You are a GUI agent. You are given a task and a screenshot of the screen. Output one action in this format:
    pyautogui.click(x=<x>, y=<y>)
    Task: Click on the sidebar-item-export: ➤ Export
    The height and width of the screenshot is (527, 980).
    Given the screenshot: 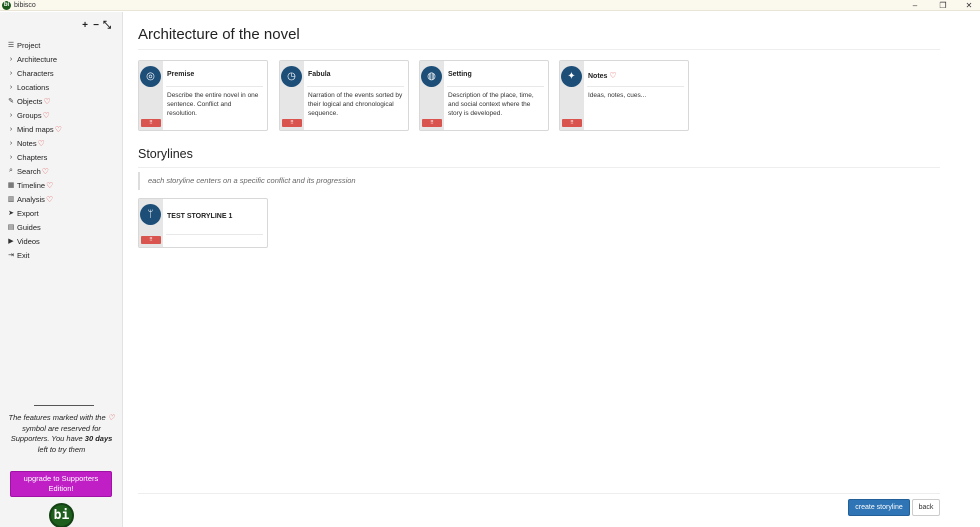 What is the action you would take?
    pyautogui.click(x=34, y=213)
    